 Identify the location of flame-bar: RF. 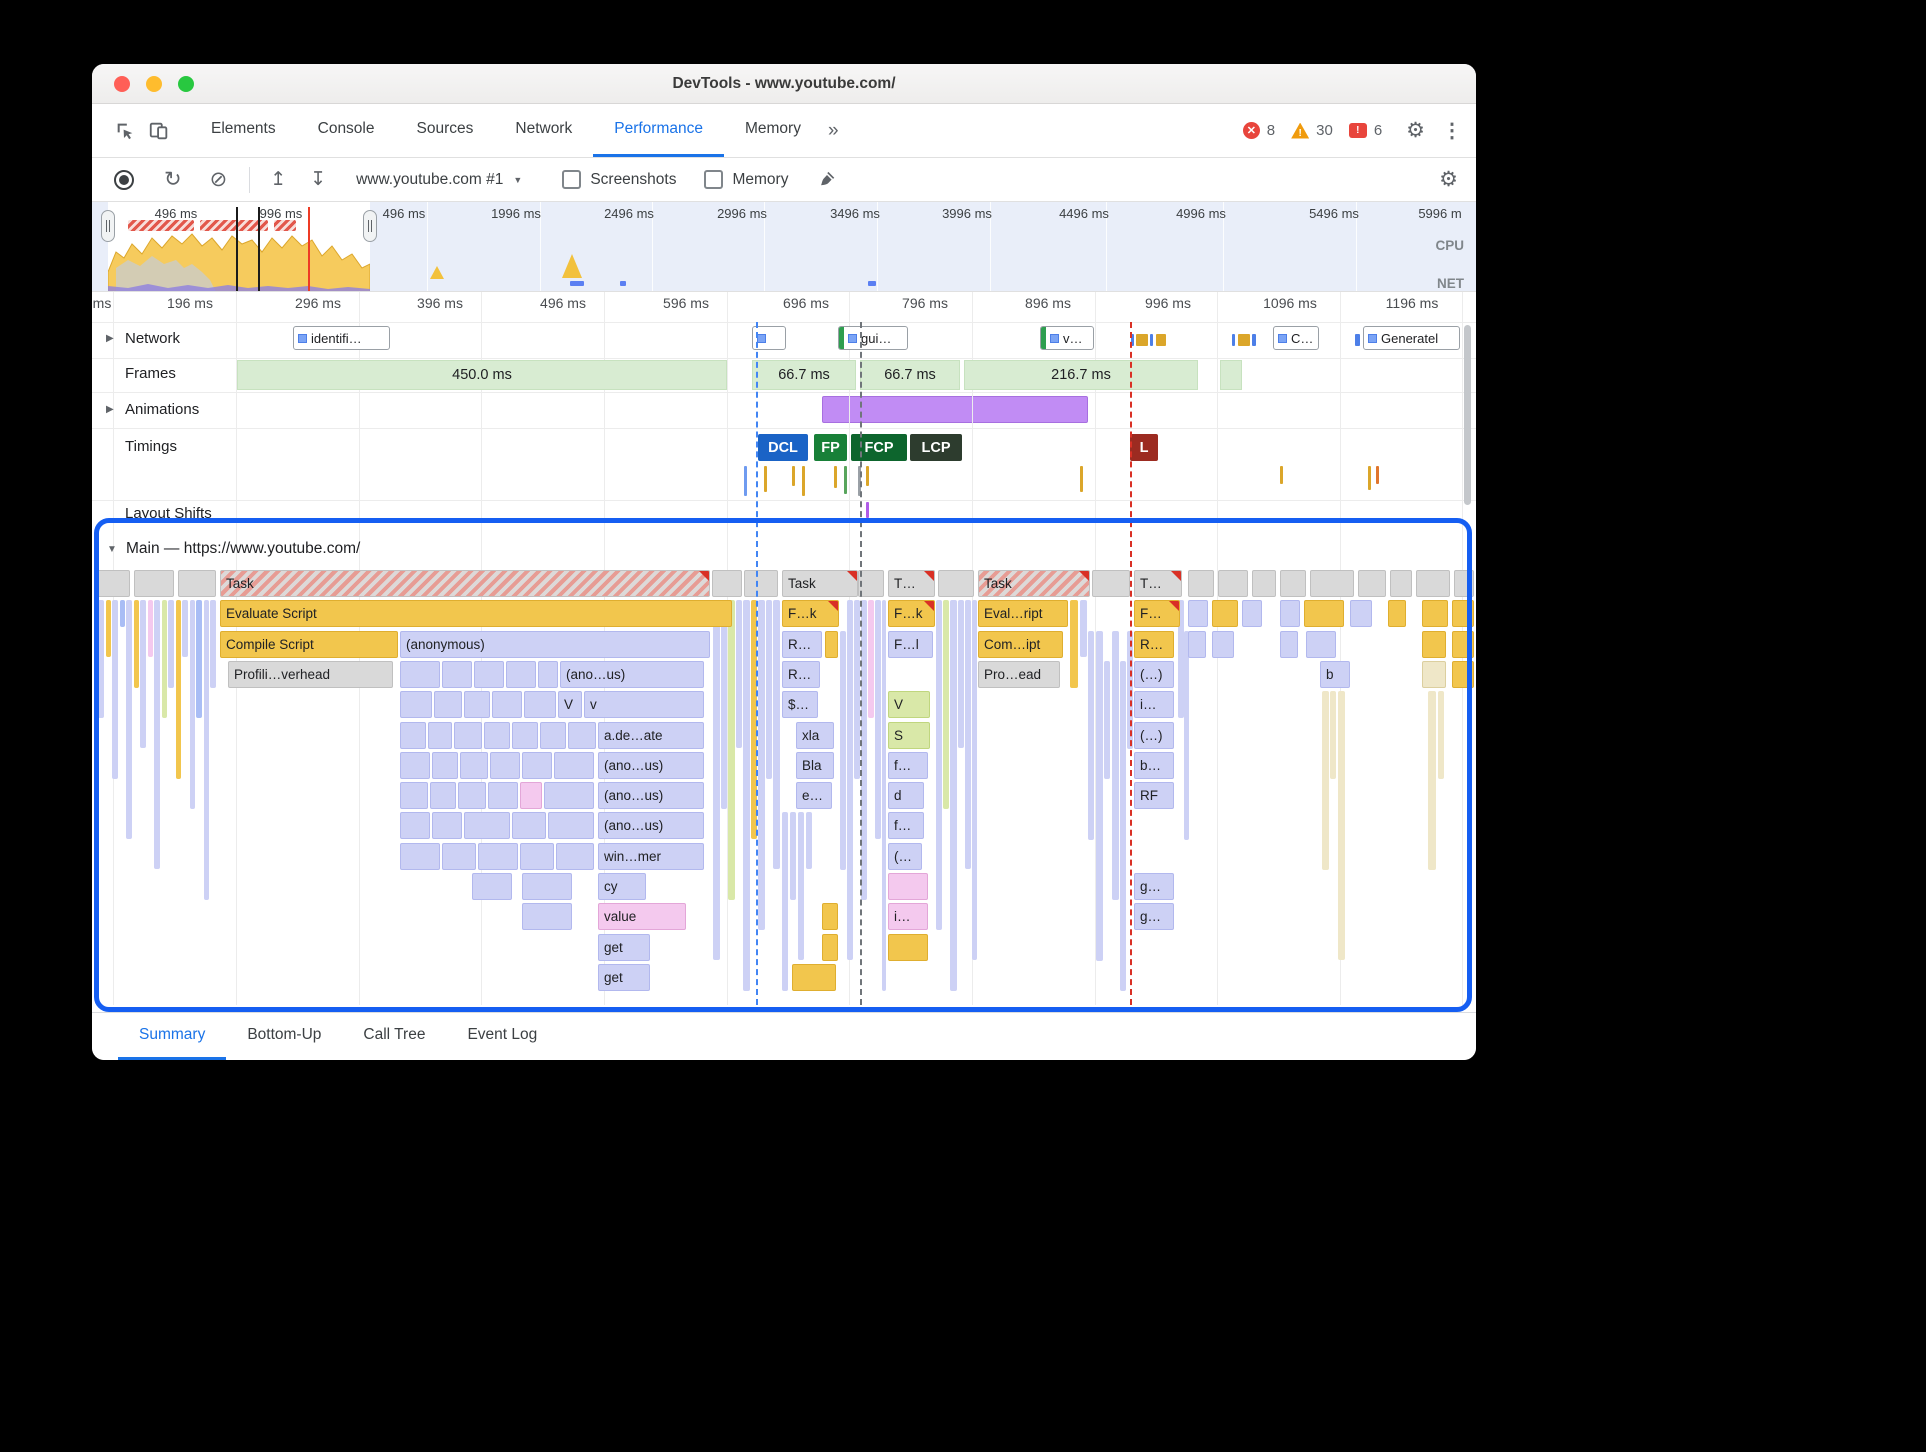
(1154, 795).